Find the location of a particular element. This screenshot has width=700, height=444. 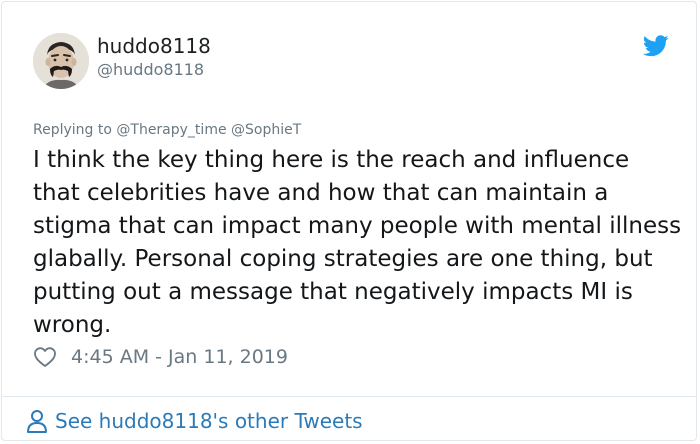

mention-link: @Therapy_time is located at coordinates (171, 130).